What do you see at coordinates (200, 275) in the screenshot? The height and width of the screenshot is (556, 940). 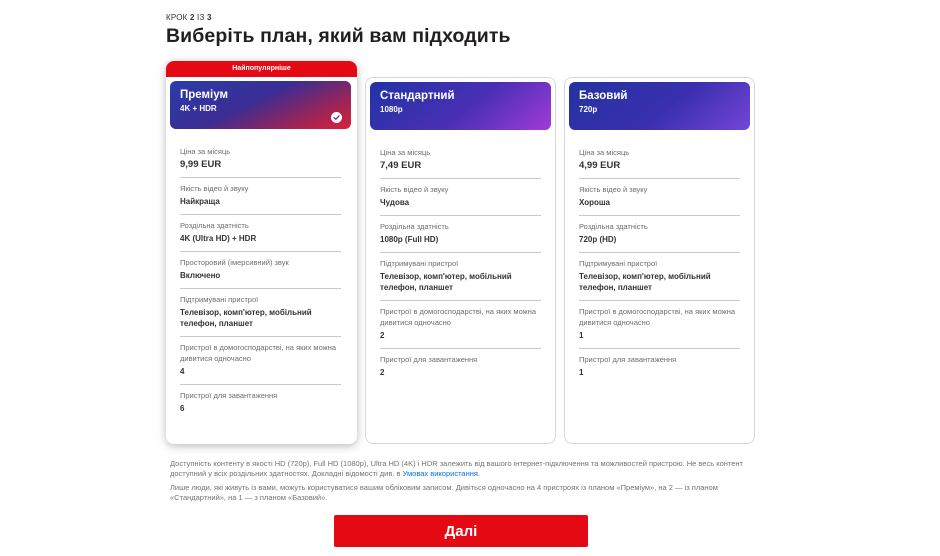 I see `attribute-value: Включено` at bounding box center [200, 275].